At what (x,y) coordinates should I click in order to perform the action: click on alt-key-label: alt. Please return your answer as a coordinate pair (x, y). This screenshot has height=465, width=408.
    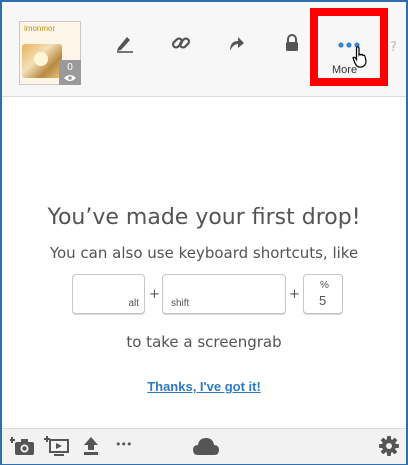
    Looking at the image, I should click on (133, 303).